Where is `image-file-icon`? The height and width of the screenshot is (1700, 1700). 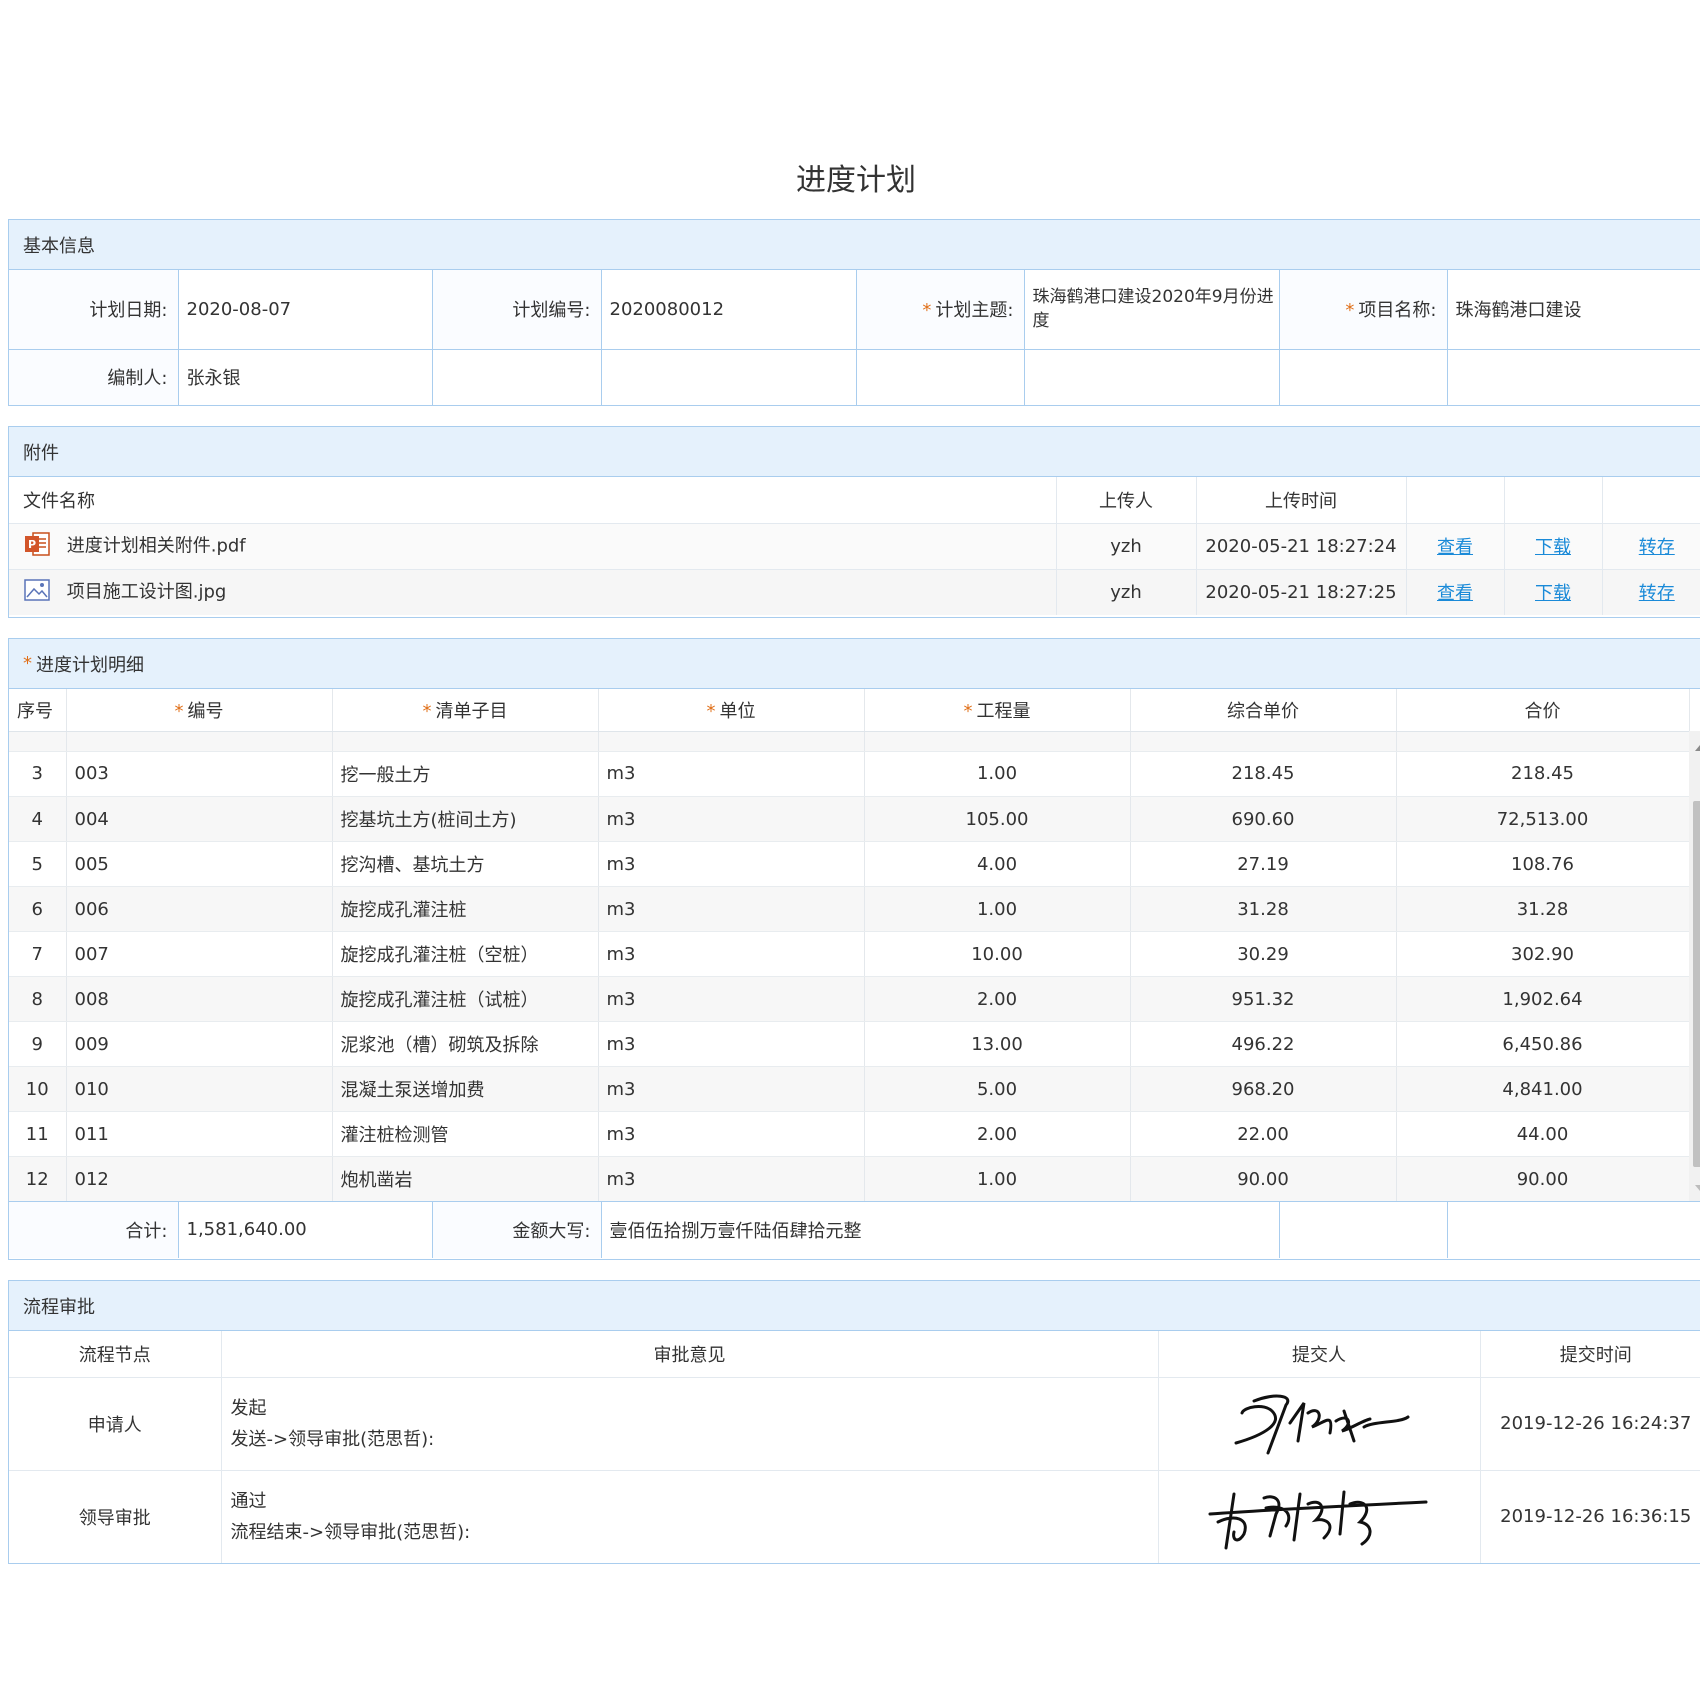 image-file-icon is located at coordinates (37, 592).